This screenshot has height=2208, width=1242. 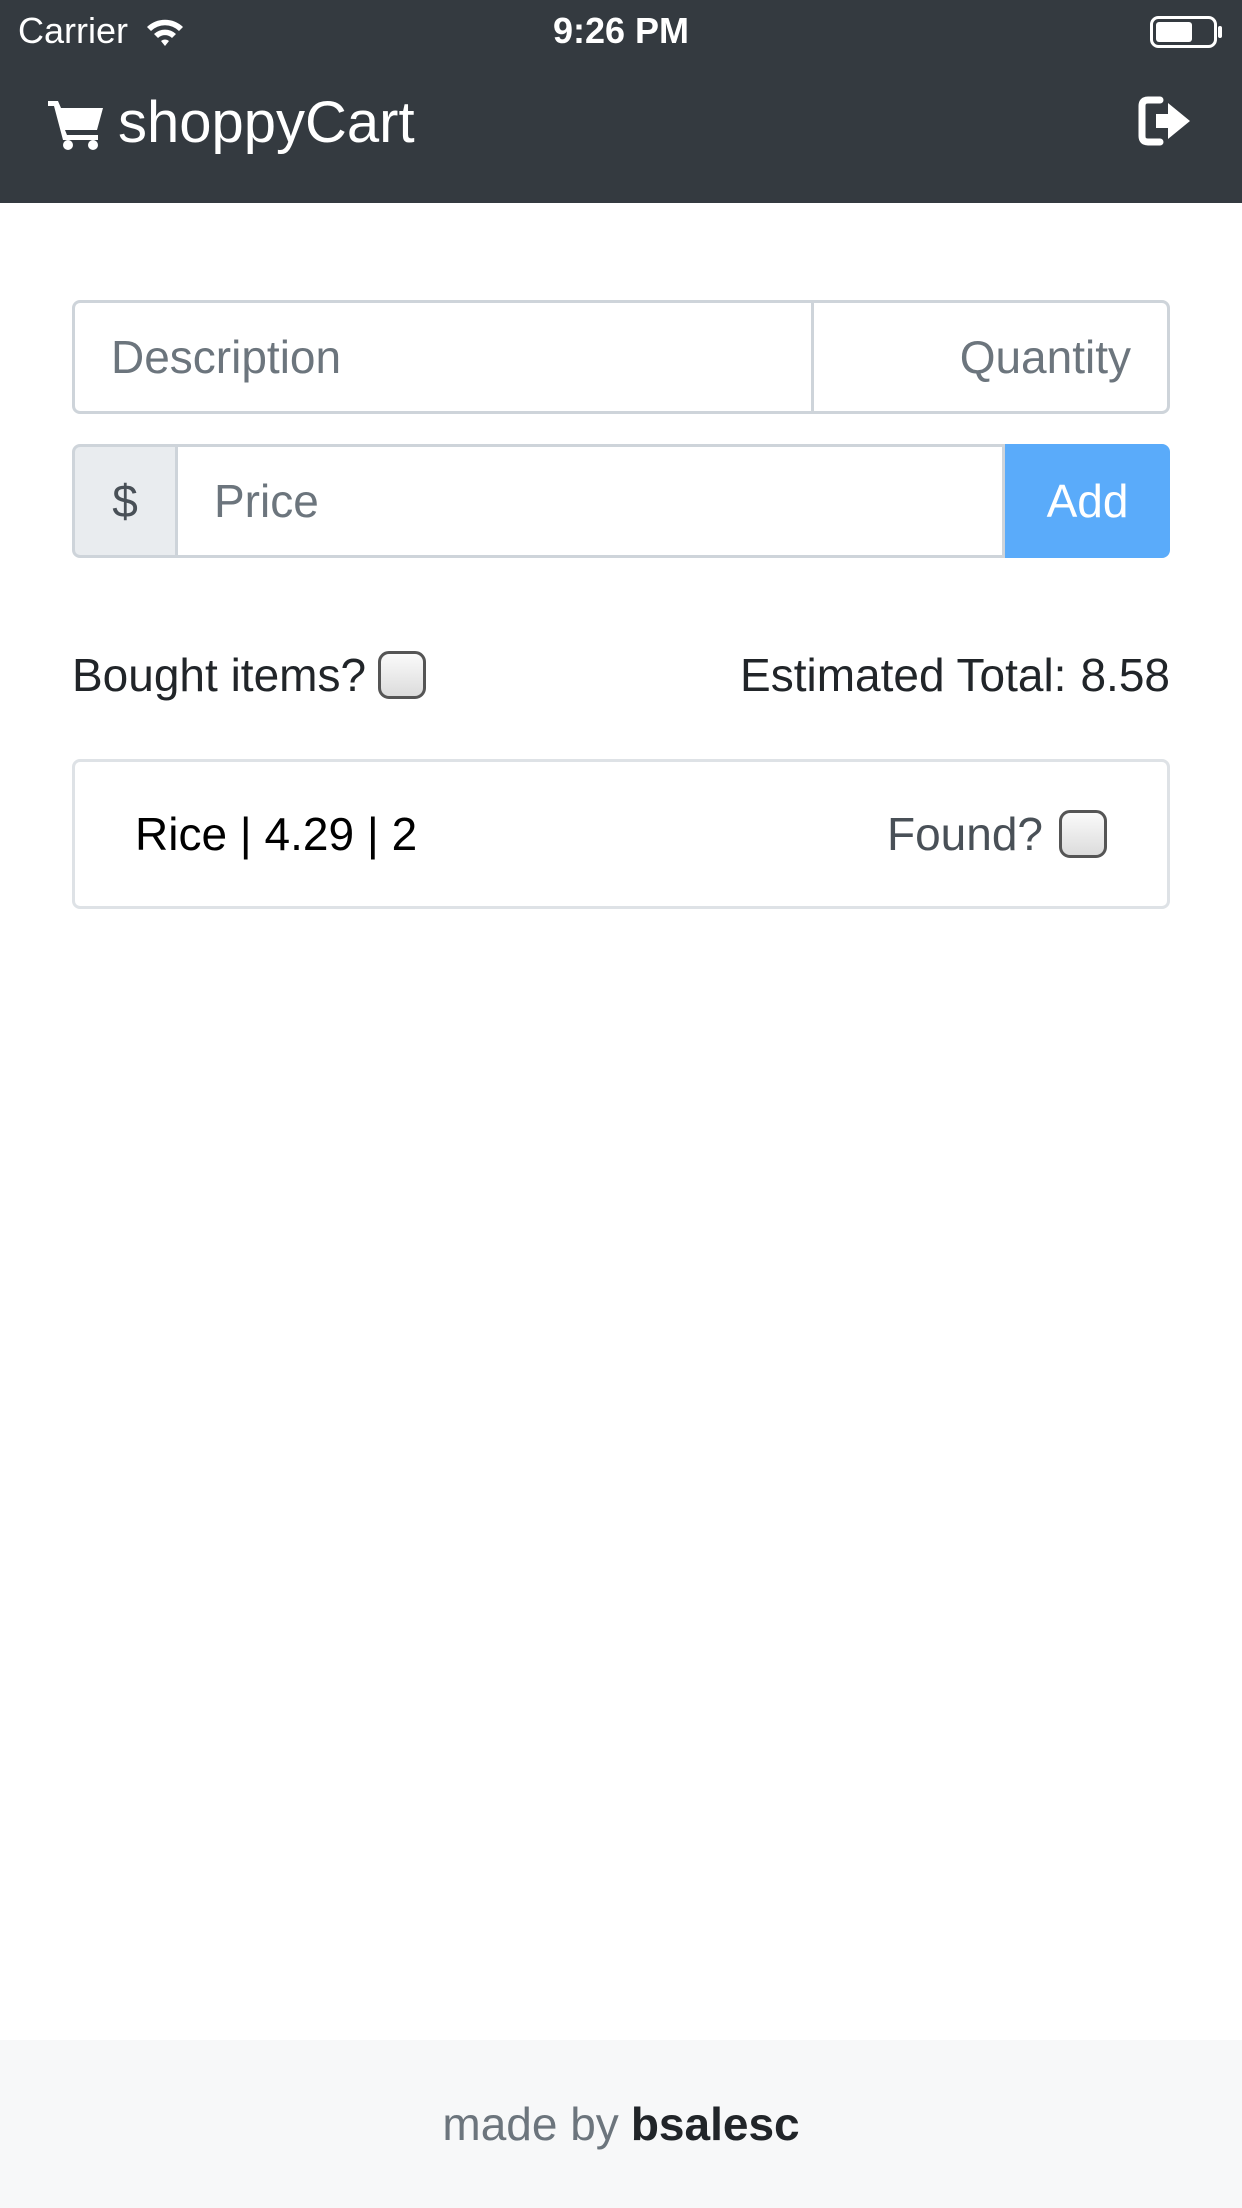 I want to click on found-label: Found?, so click(x=964, y=834).